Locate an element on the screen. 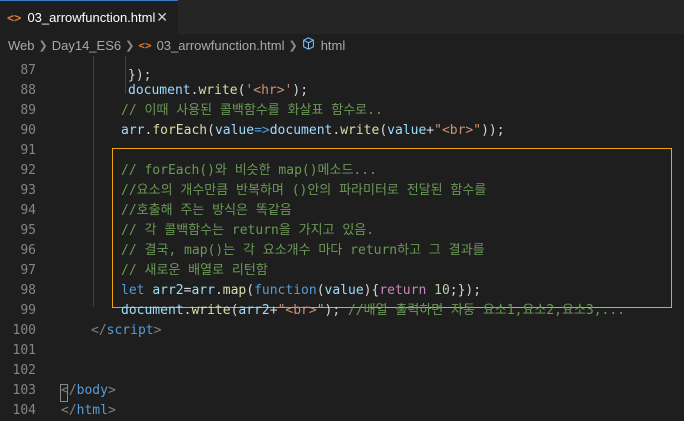  code-token: forEach is located at coordinates (180, 130).